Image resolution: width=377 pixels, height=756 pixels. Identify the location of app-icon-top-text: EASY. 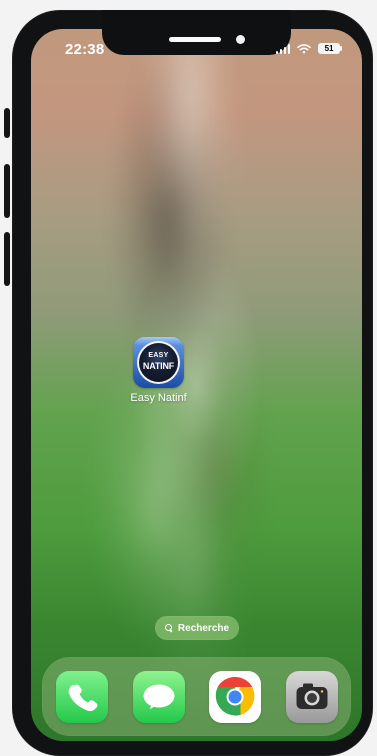
(158, 355).